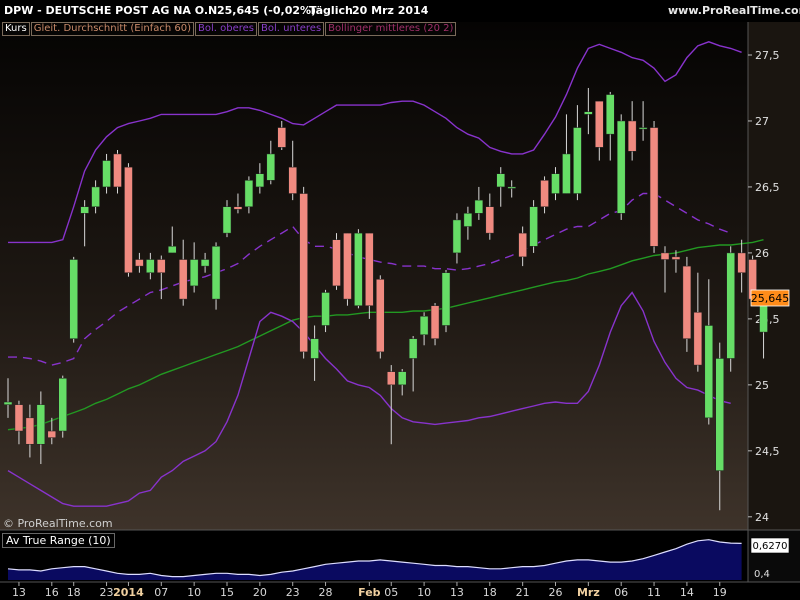 The image size is (800, 600). What do you see at coordinates (770, 546) in the screenshot?
I see `atr-value-label: 0,6270` at bounding box center [770, 546].